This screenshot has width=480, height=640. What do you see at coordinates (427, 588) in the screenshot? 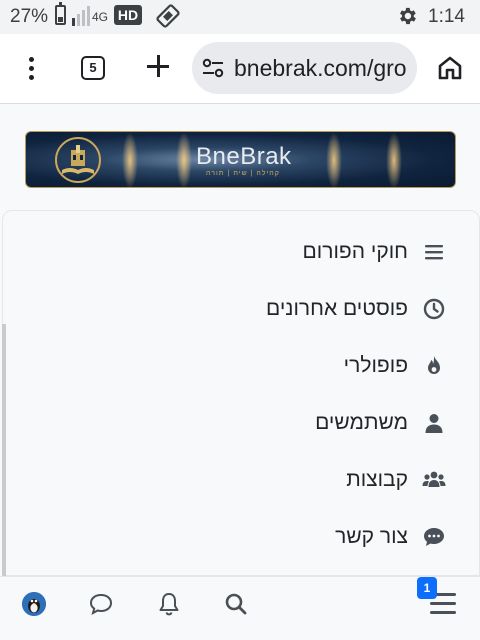
I see `notification-badge: 1` at bounding box center [427, 588].